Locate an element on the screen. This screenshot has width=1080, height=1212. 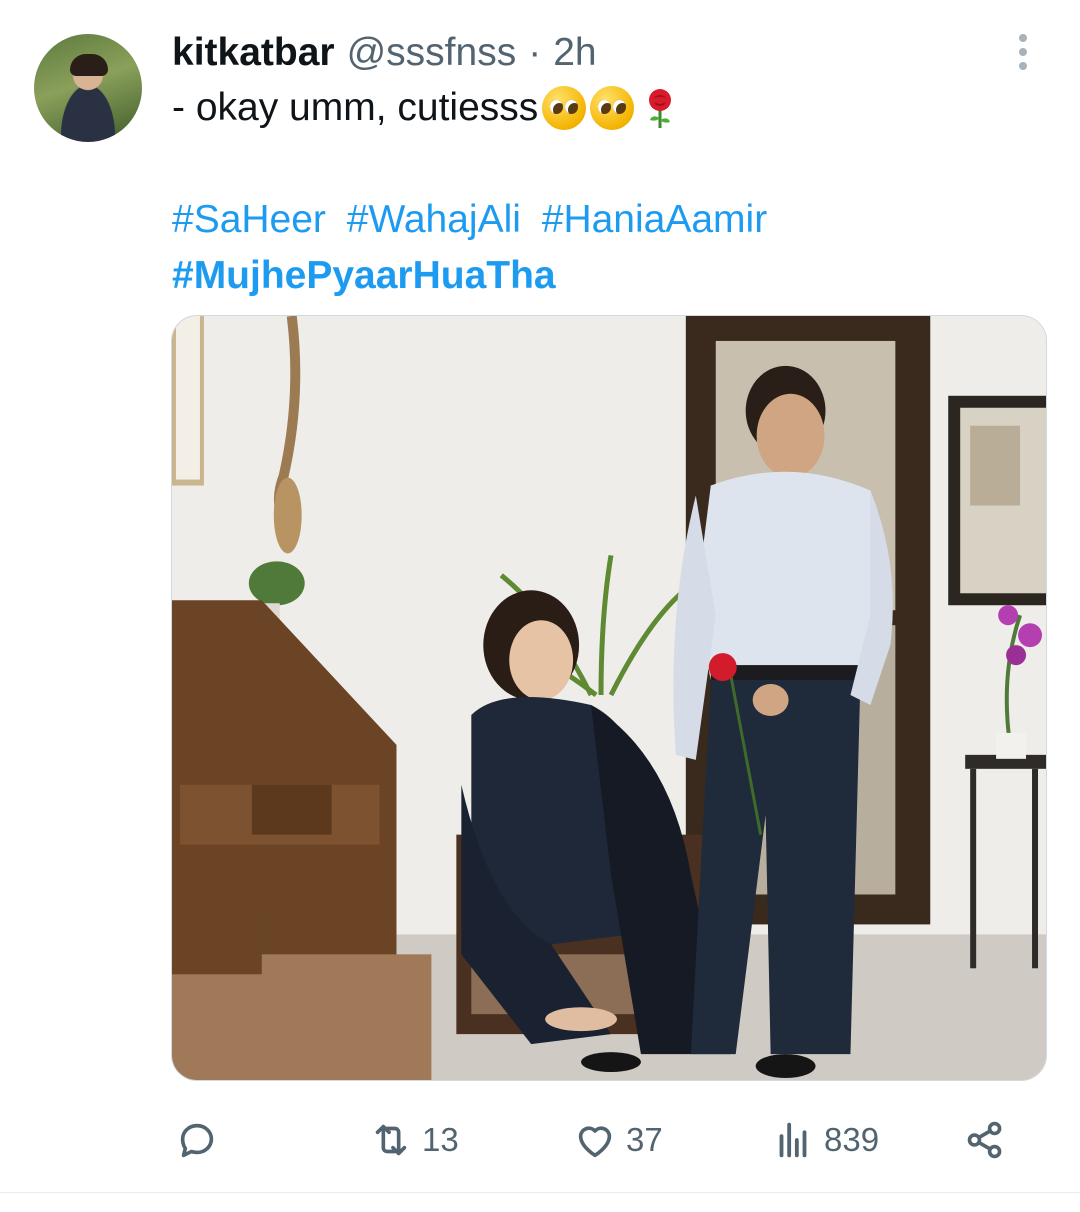
retweet-icon is located at coordinates (391, 1140).